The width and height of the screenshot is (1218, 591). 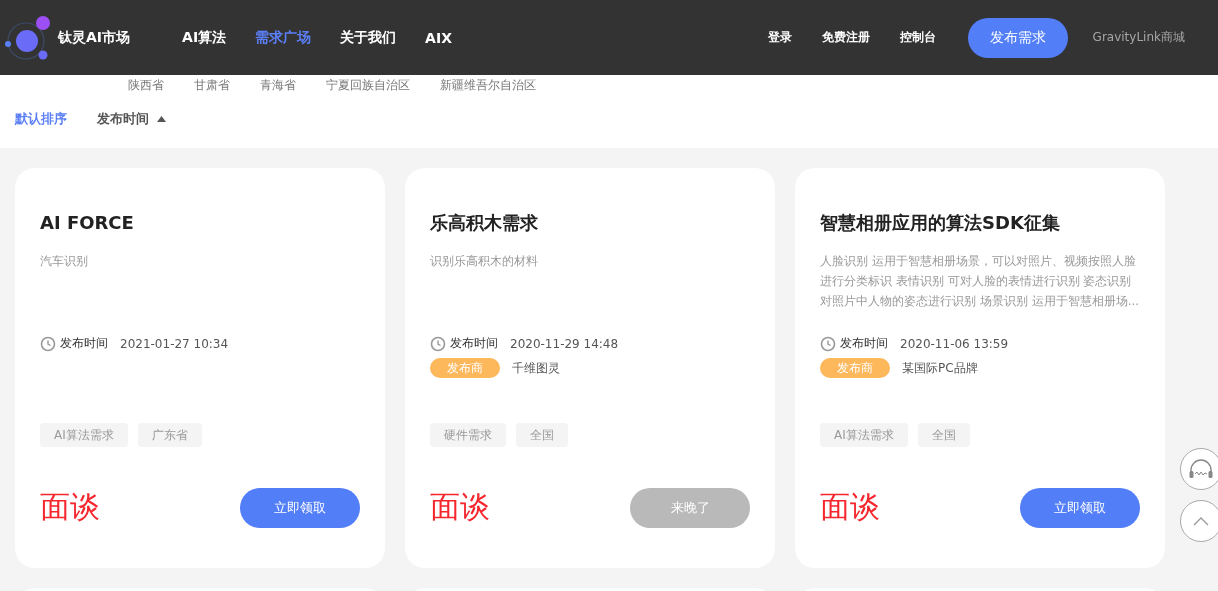 I want to click on headset-icon, so click(x=1201, y=469).